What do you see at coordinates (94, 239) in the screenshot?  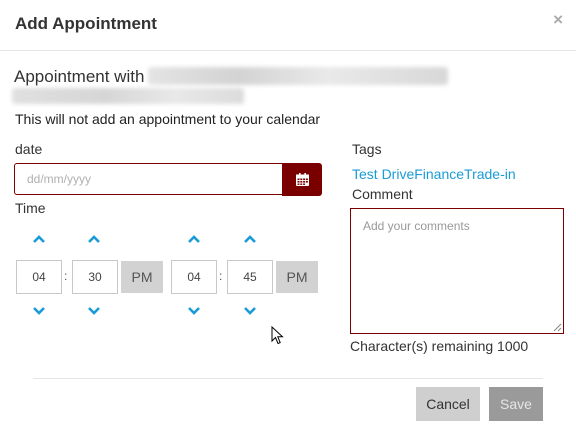 I see `start-minute-increment-icon` at bounding box center [94, 239].